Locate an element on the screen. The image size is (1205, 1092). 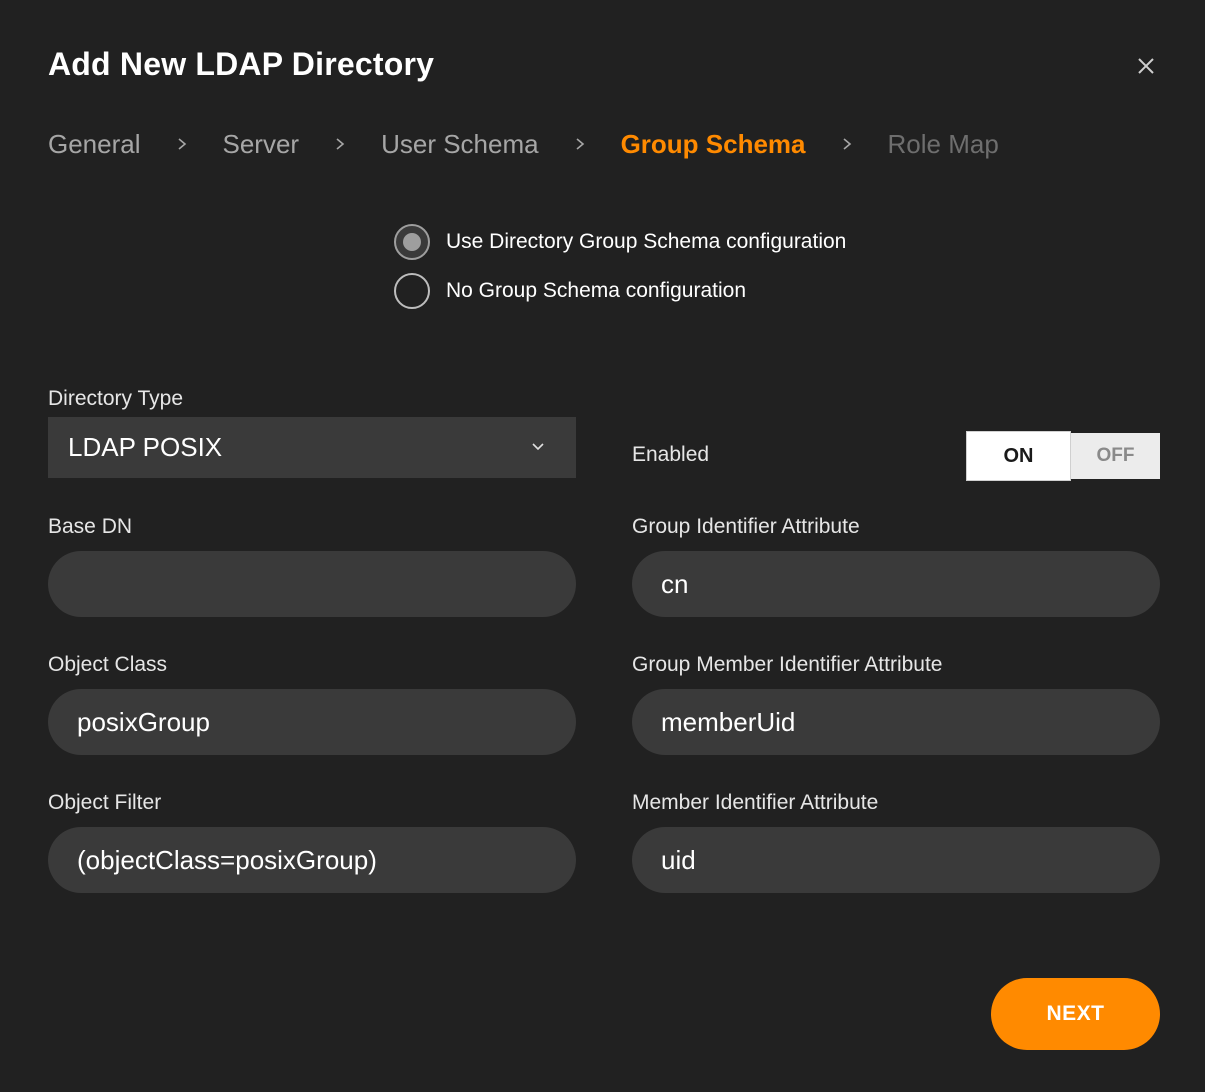
option-no-group-schema: No Group Schema configuration is located at coordinates (620, 291).